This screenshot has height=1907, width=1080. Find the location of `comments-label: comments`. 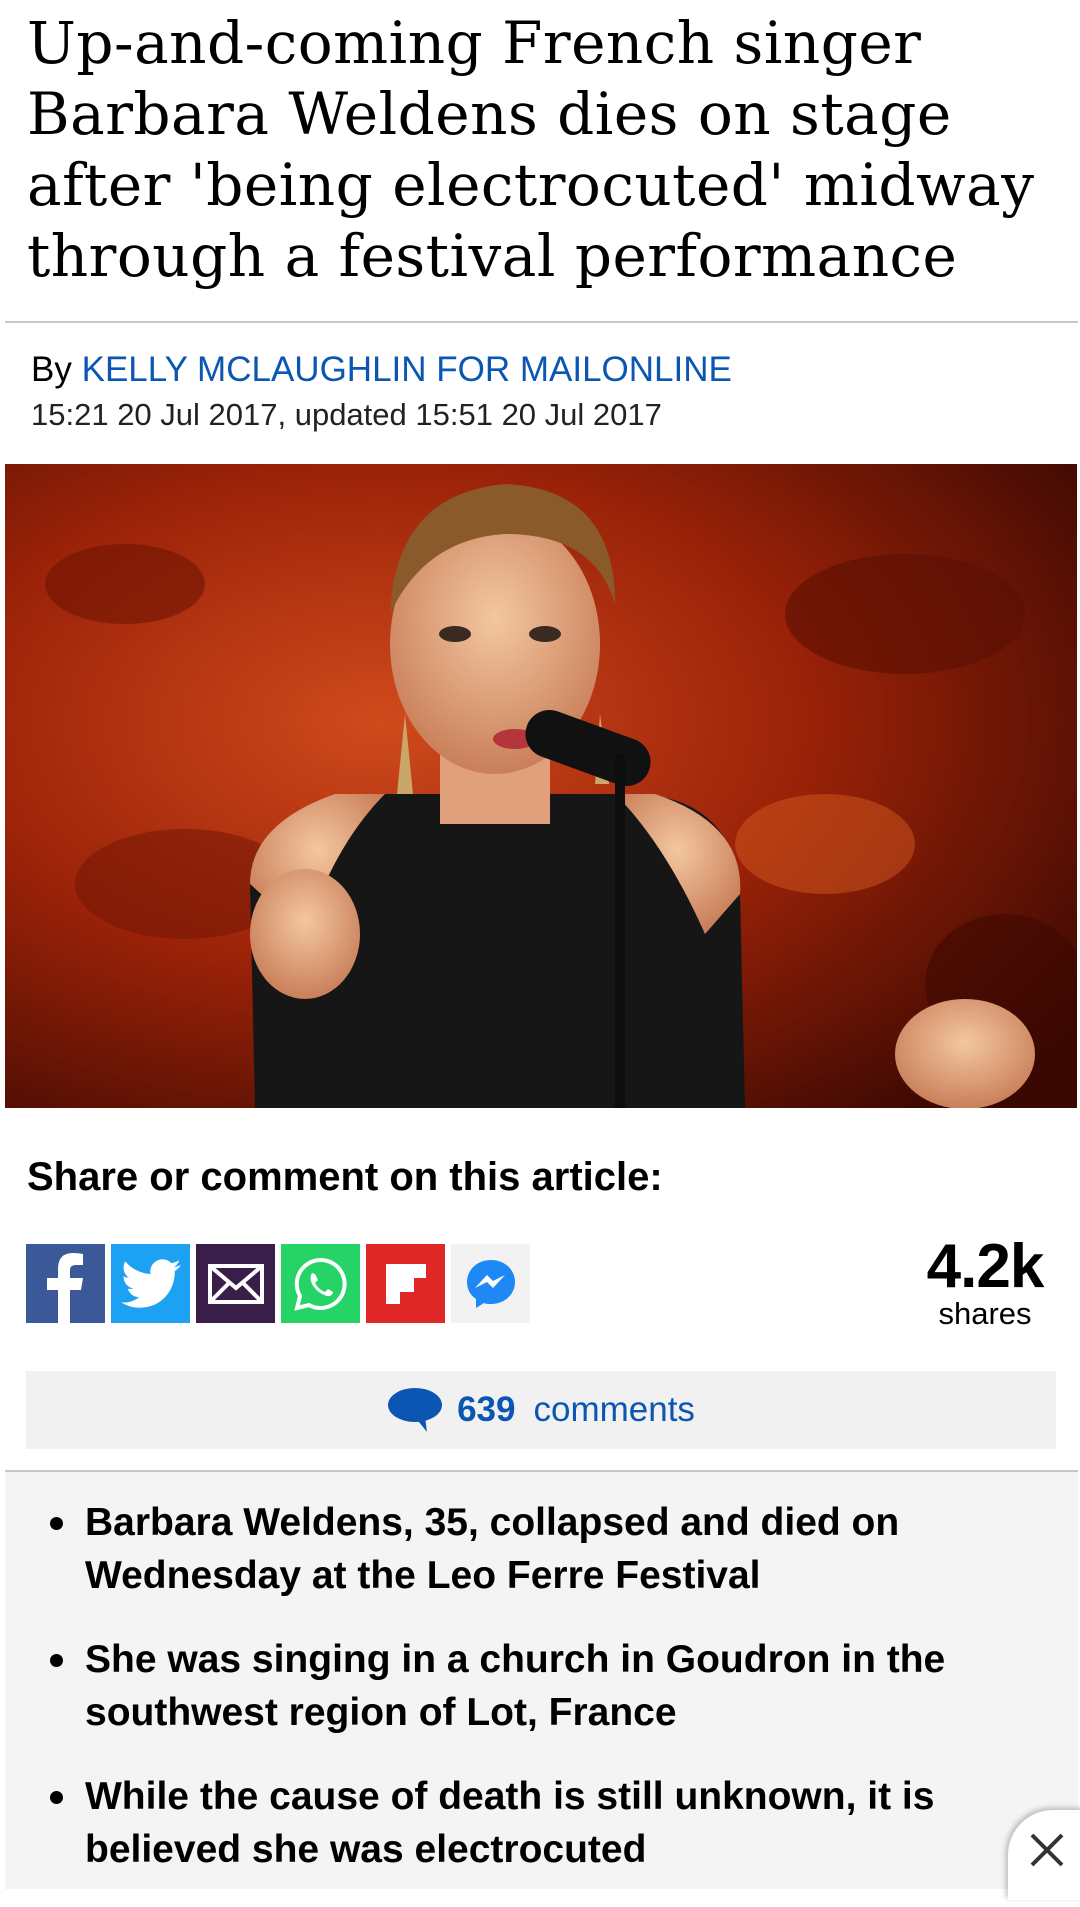

comments-label: comments is located at coordinates (614, 1409).